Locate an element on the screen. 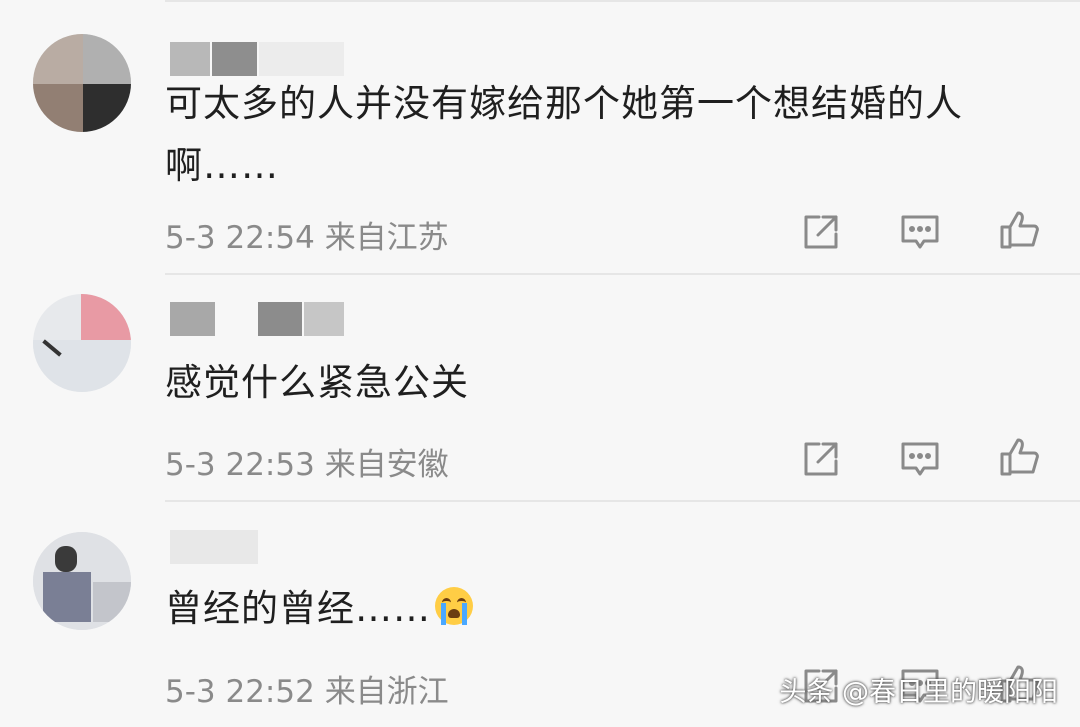 The width and height of the screenshot is (1080, 727). comment-location: 来自江苏 is located at coordinates (386, 238).